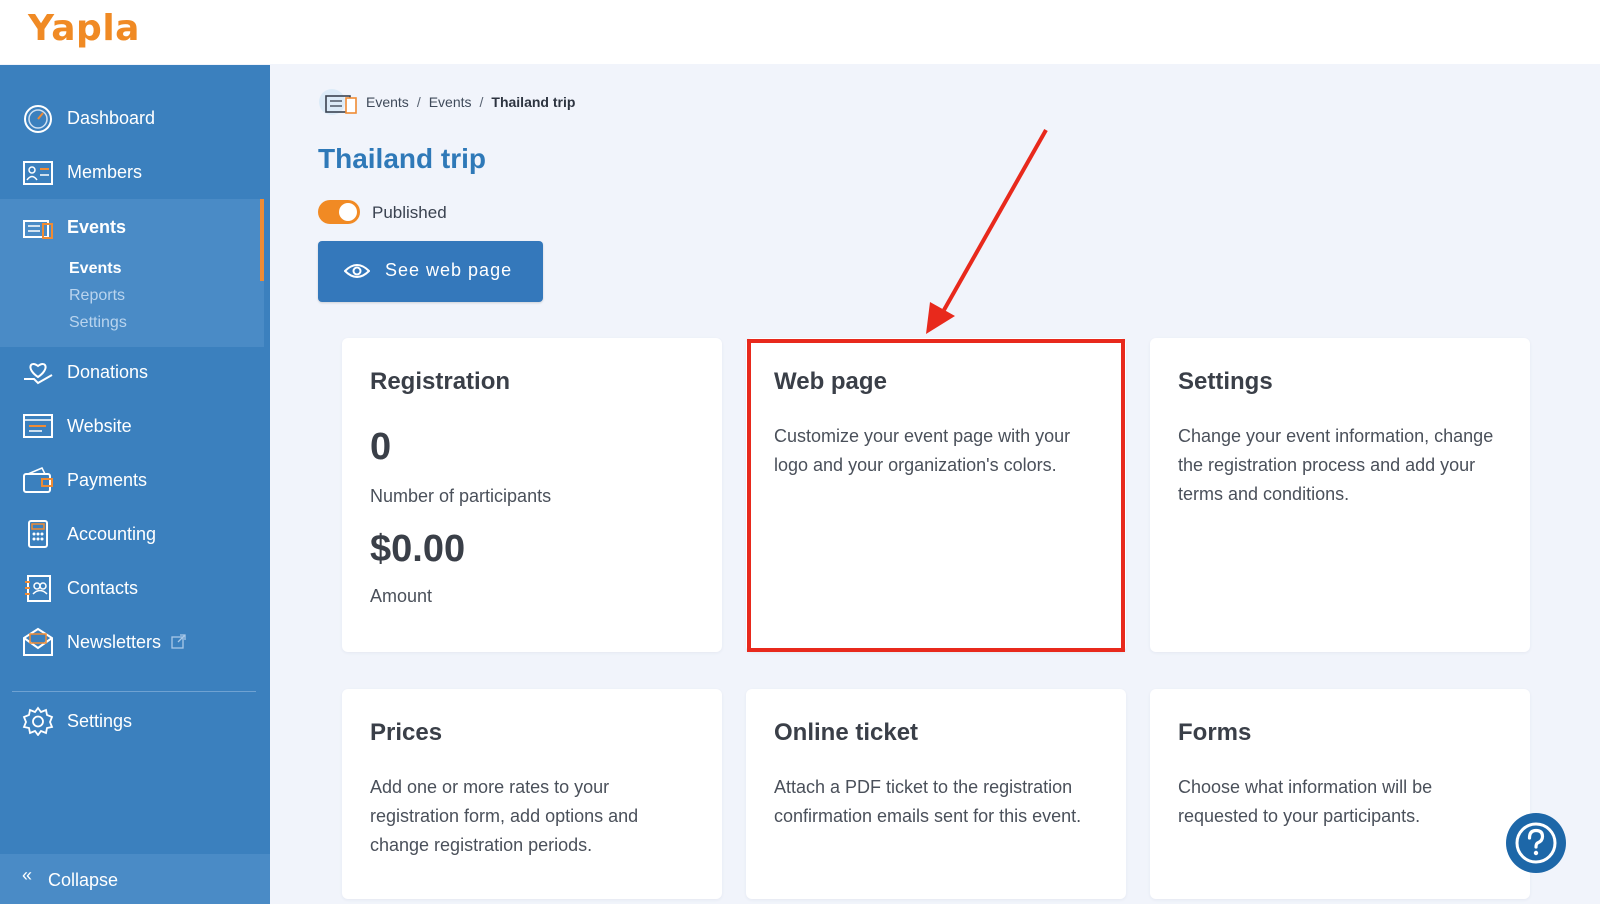  Describe the element at coordinates (440, 381) in the screenshot. I see `card-title: Registration` at that location.